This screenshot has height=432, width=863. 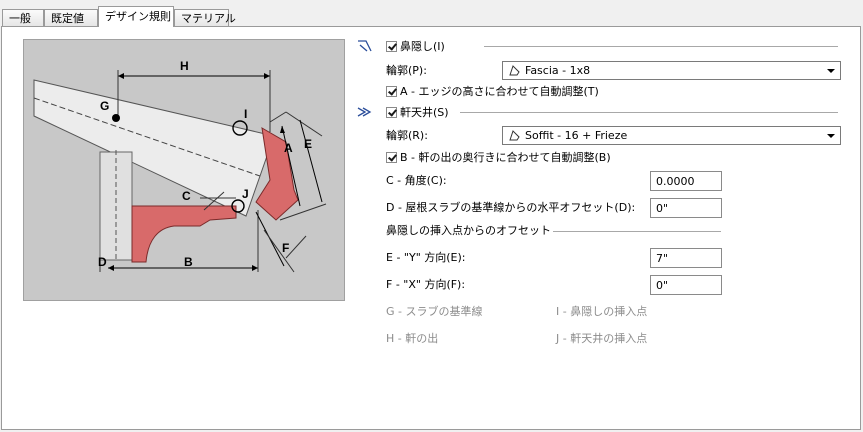 What do you see at coordinates (391, 46) in the screenshot?
I see `fascia-checkbox` at bounding box center [391, 46].